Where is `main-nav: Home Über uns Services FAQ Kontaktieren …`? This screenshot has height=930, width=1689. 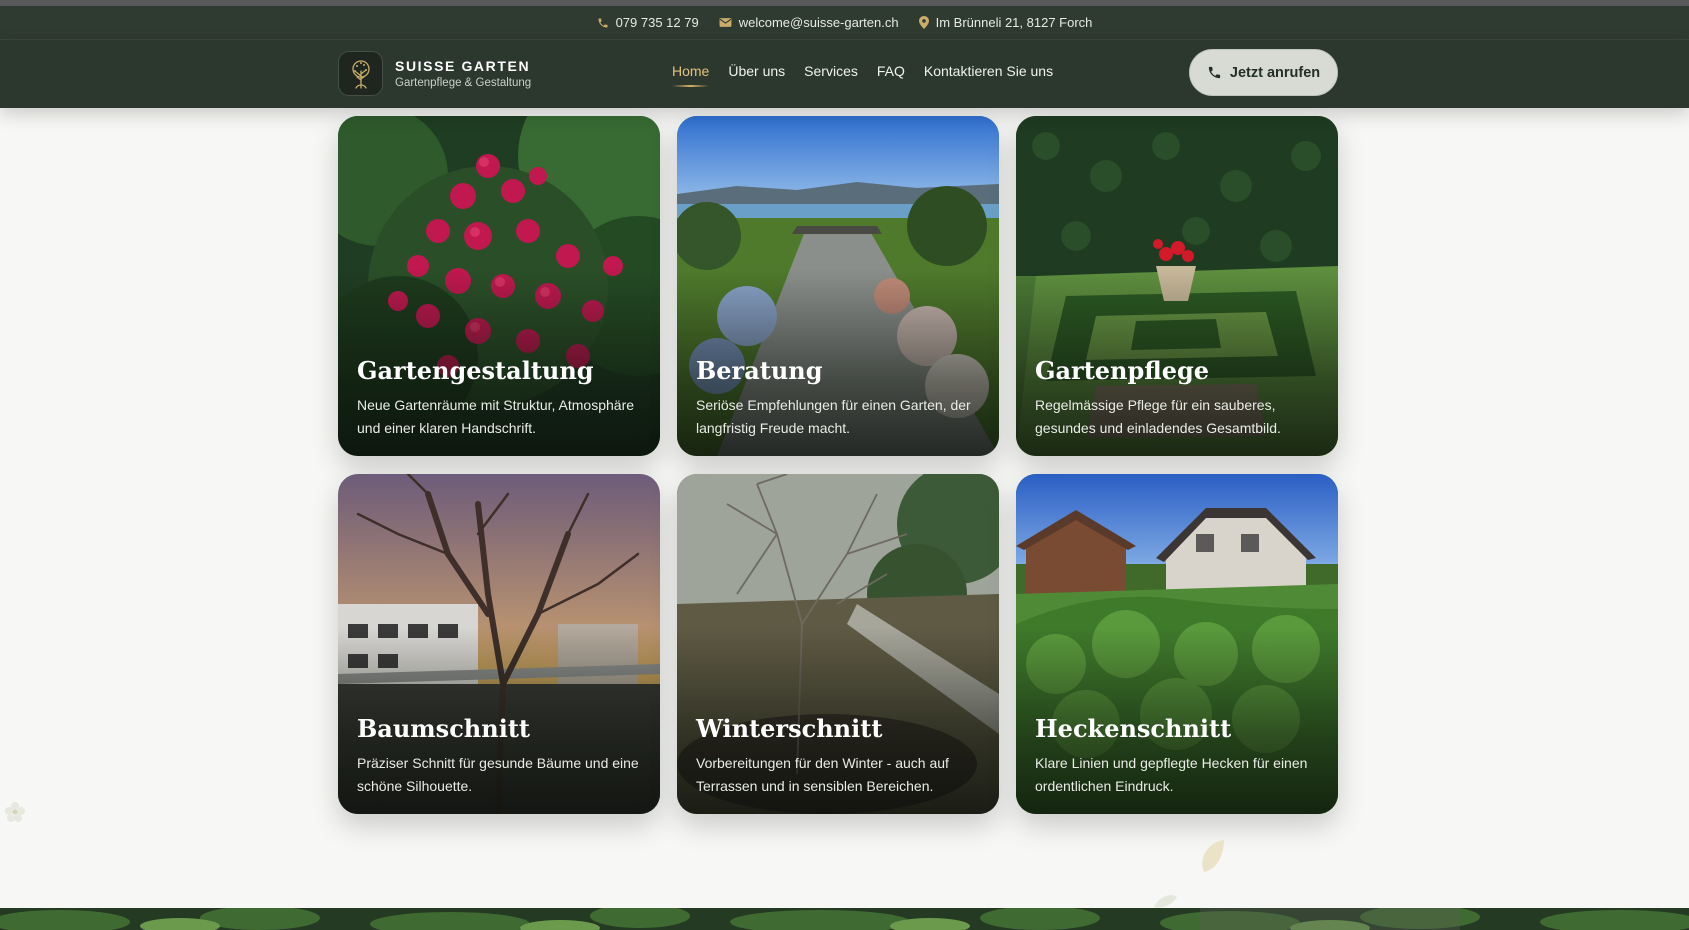
main-nav: Home Über uns Services FAQ Kontaktieren … is located at coordinates (862, 75).